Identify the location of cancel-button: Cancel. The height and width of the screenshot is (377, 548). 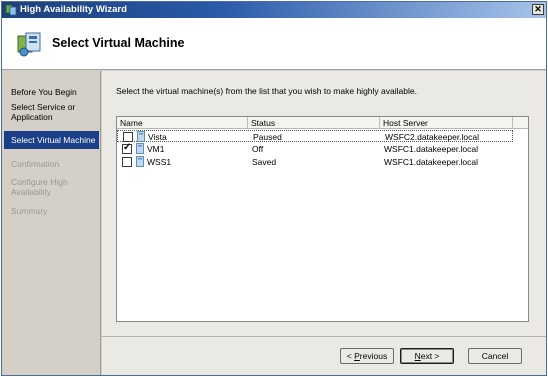
(495, 356).